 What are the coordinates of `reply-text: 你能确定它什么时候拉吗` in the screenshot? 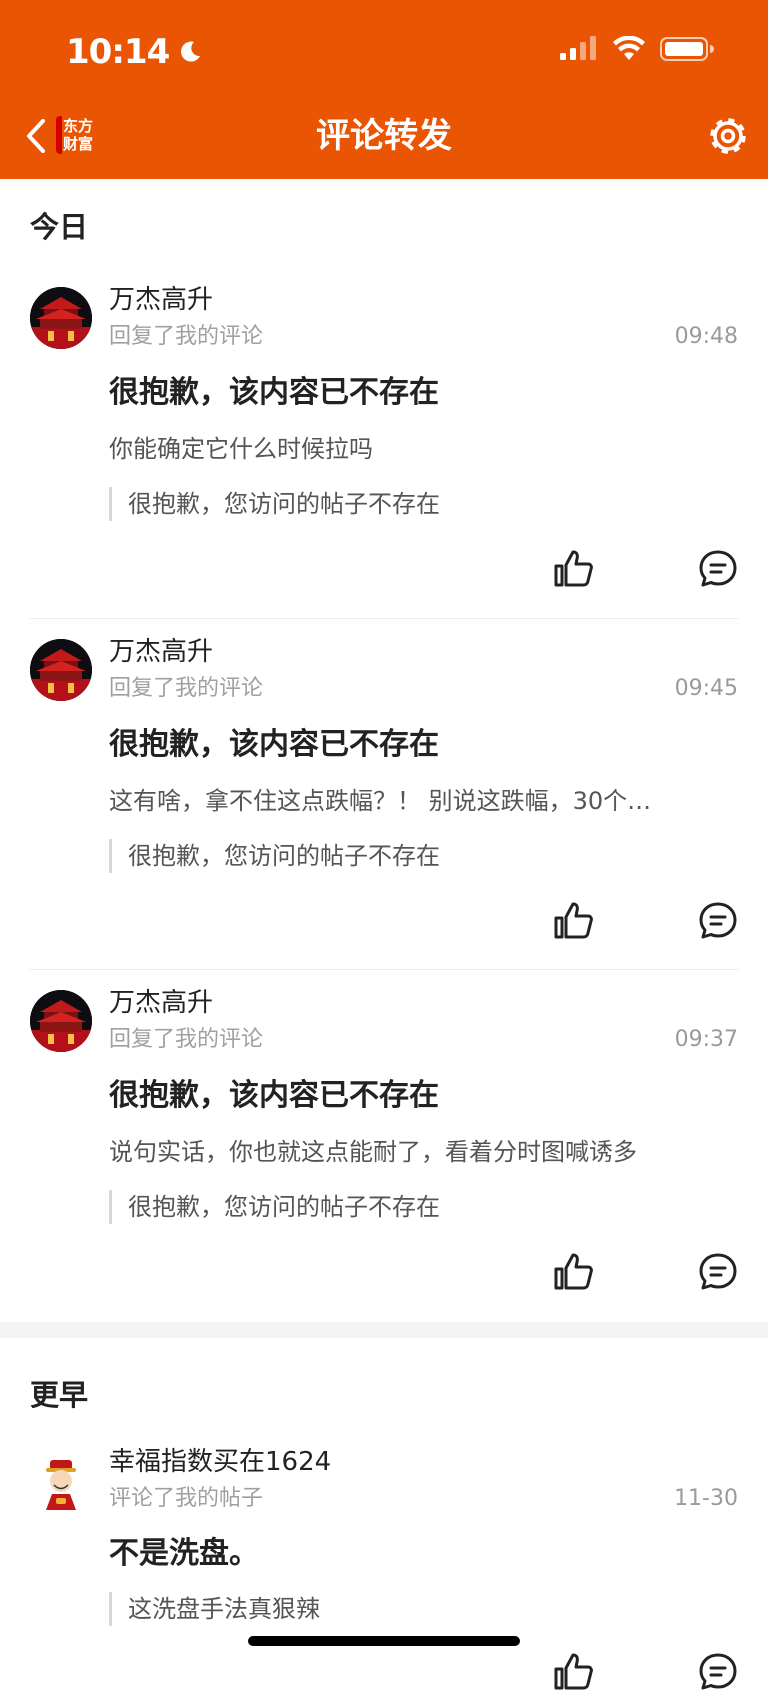 It's located at (414, 449).